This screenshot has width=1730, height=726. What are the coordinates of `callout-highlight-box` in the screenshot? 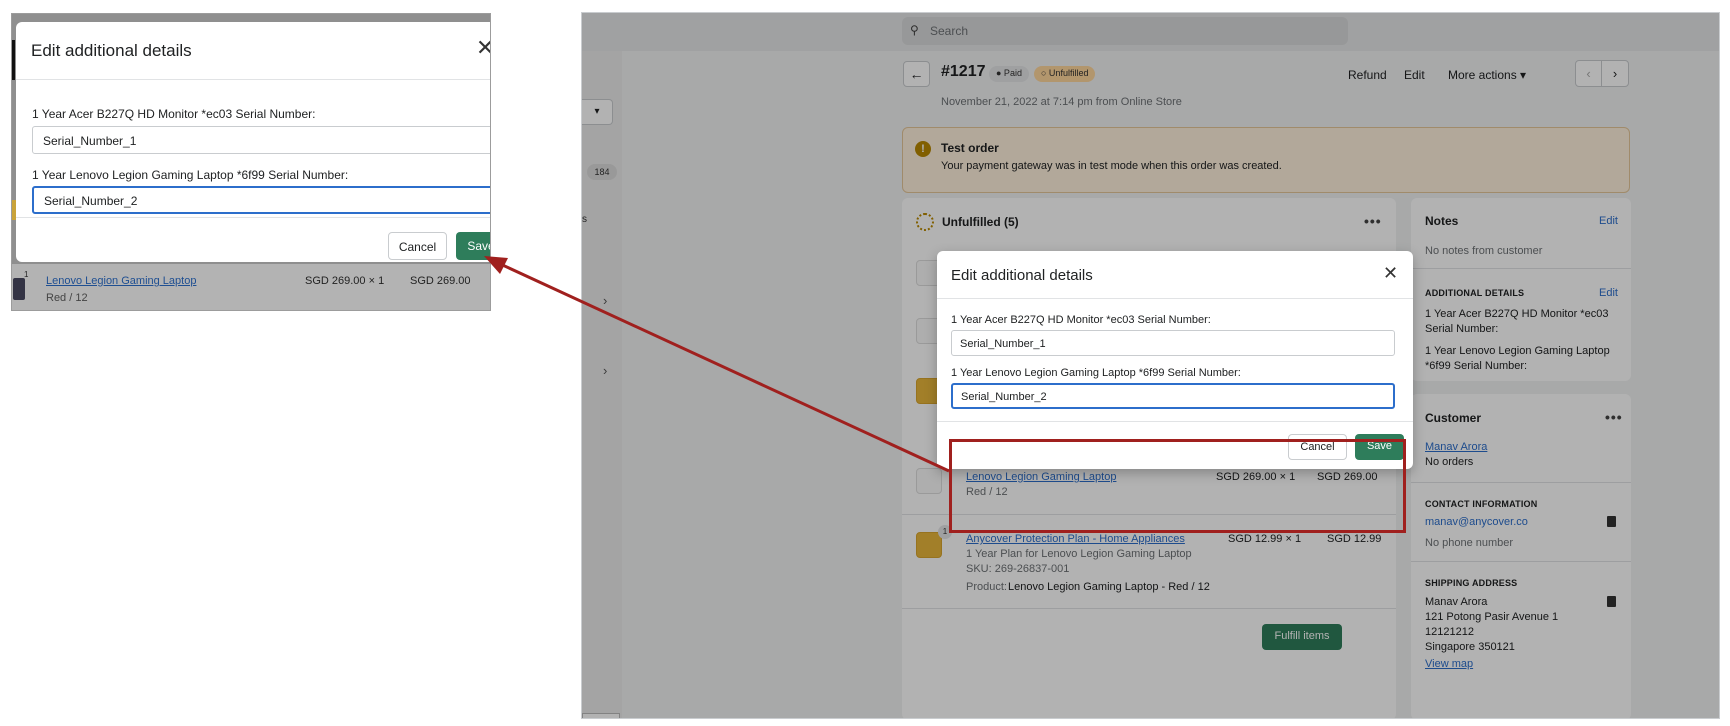 It's located at (1177, 486).